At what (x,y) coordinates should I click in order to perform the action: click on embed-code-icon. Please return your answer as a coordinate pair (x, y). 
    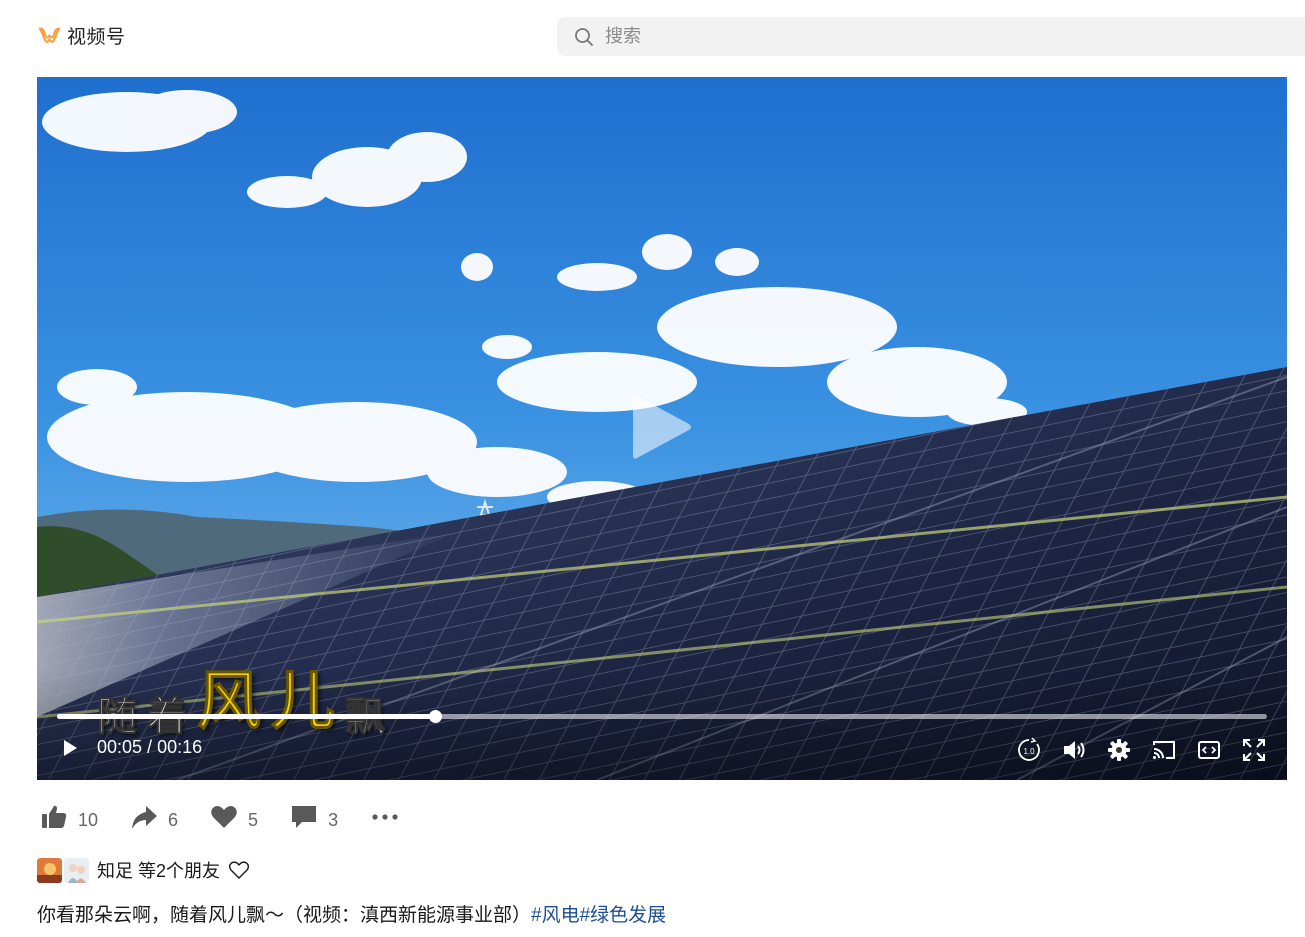
    Looking at the image, I should click on (1209, 750).